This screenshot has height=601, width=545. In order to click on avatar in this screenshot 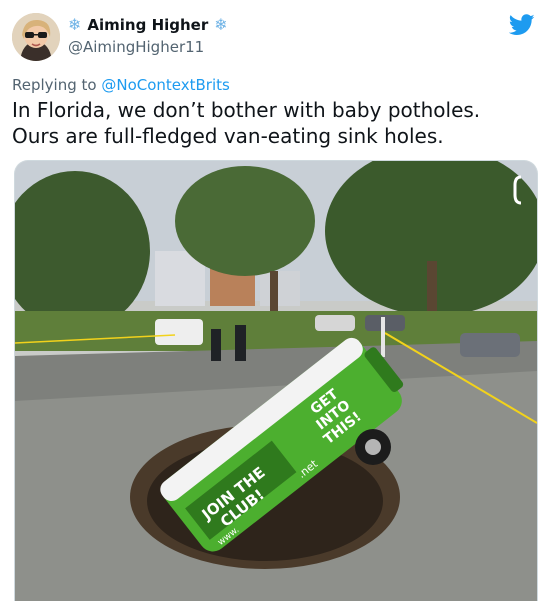, I will do `click(36, 37)`.